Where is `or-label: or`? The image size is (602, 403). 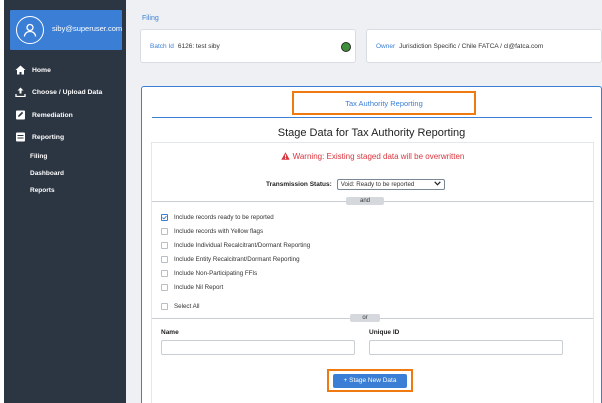 or-label: or is located at coordinates (365, 318).